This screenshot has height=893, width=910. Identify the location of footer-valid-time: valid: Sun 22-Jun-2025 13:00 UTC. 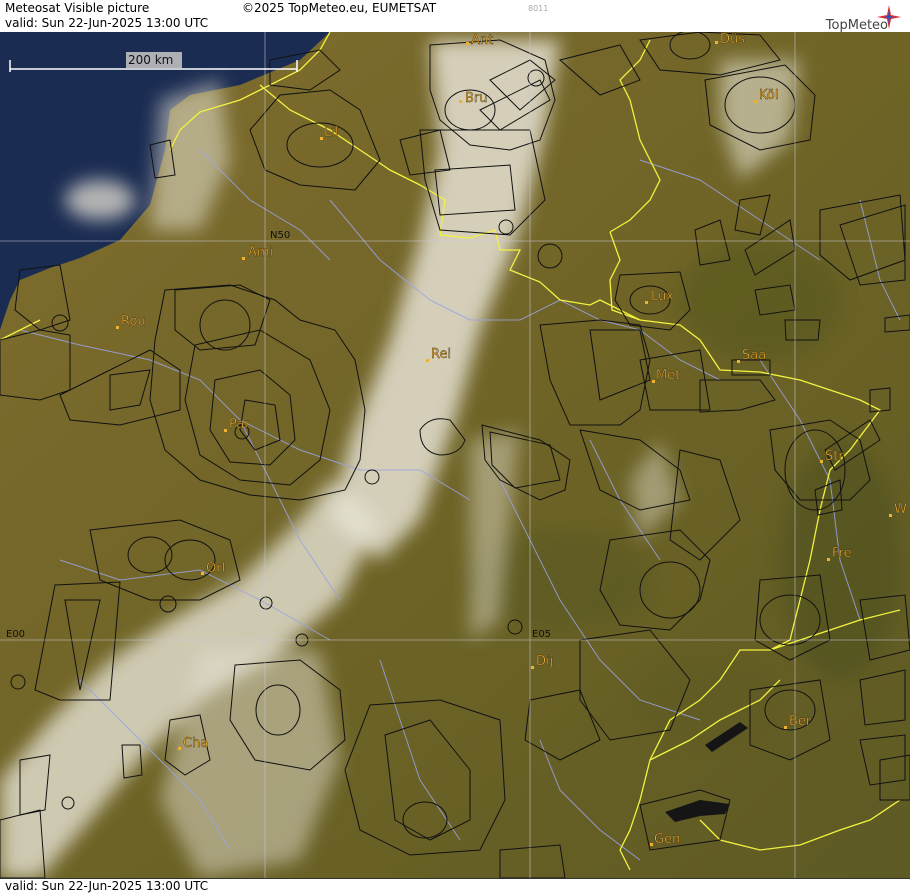
(107, 886).